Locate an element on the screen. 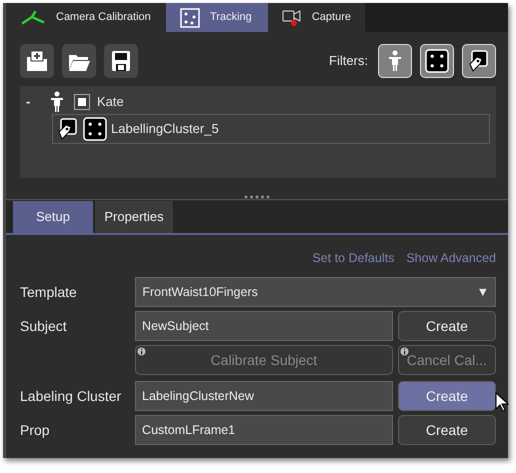 The image size is (516, 473). filters-label: Filters: is located at coordinates (348, 61).